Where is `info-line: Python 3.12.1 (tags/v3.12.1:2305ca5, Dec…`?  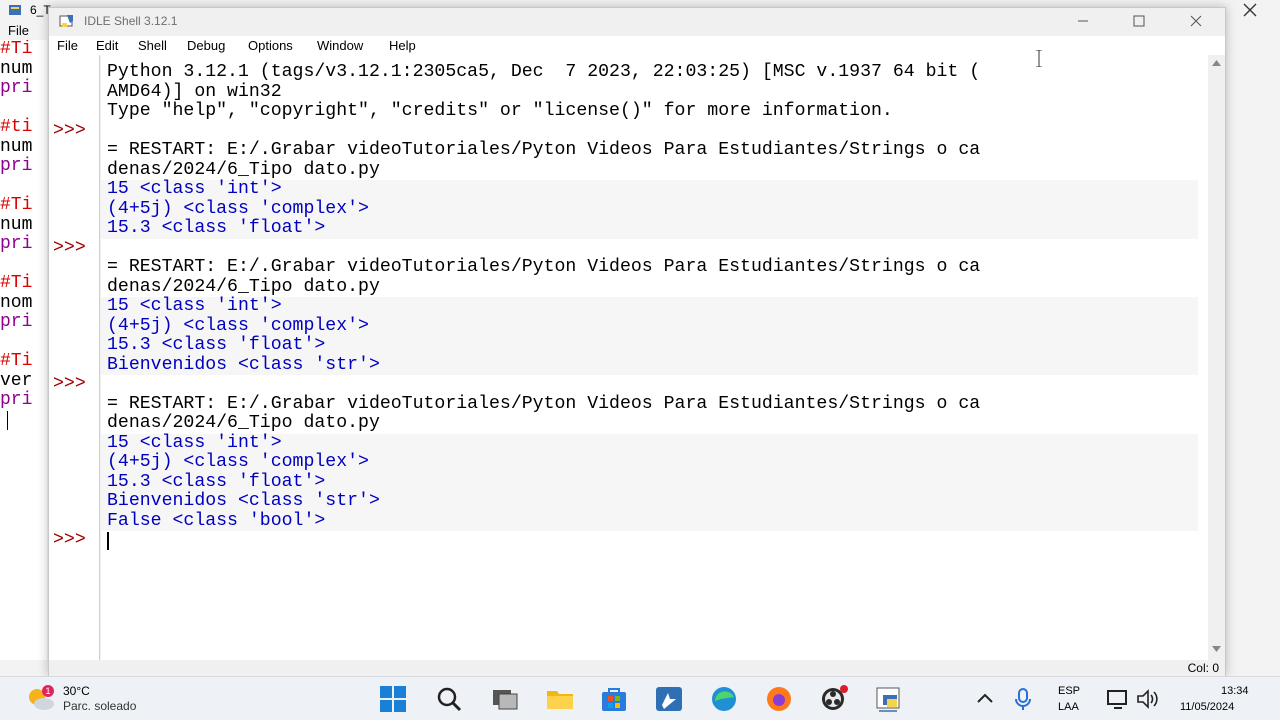 info-line: Python 3.12.1 (tags/v3.12.1:2305ca5, Dec… is located at coordinates (544, 72).